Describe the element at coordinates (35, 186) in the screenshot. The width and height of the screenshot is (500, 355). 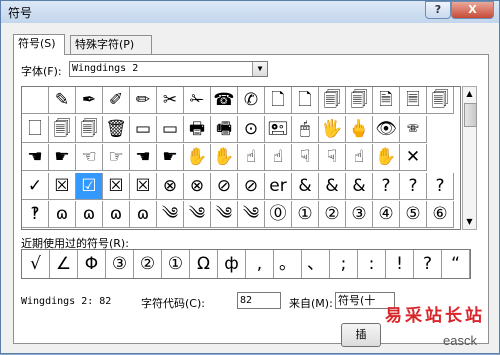
I see `symbol-cell: ✓` at that location.